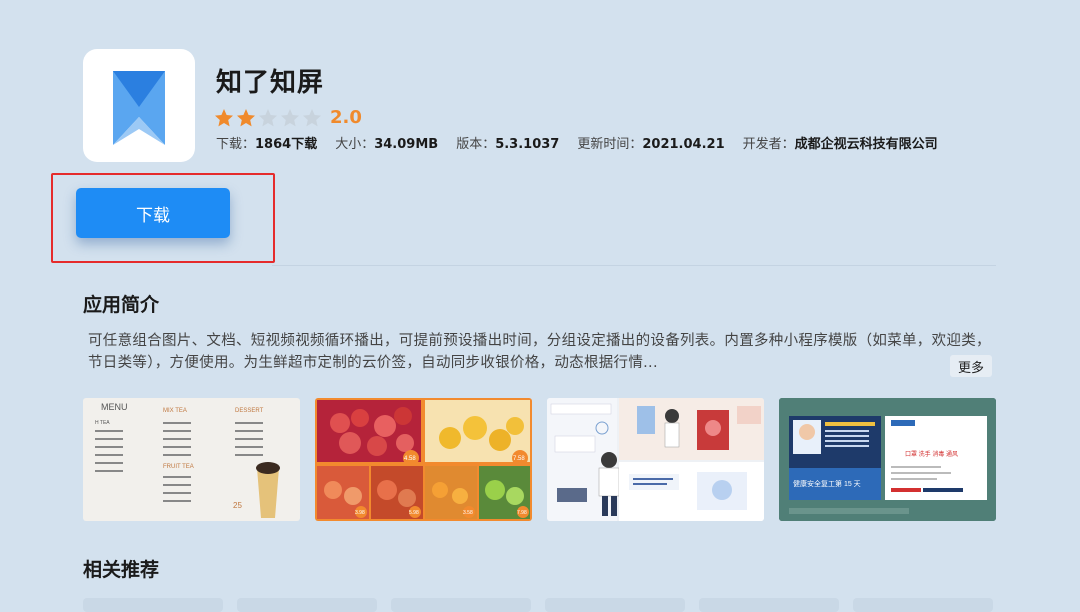 This screenshot has width=1080, height=612. I want to click on svg-text: H TEA, so click(102, 423).